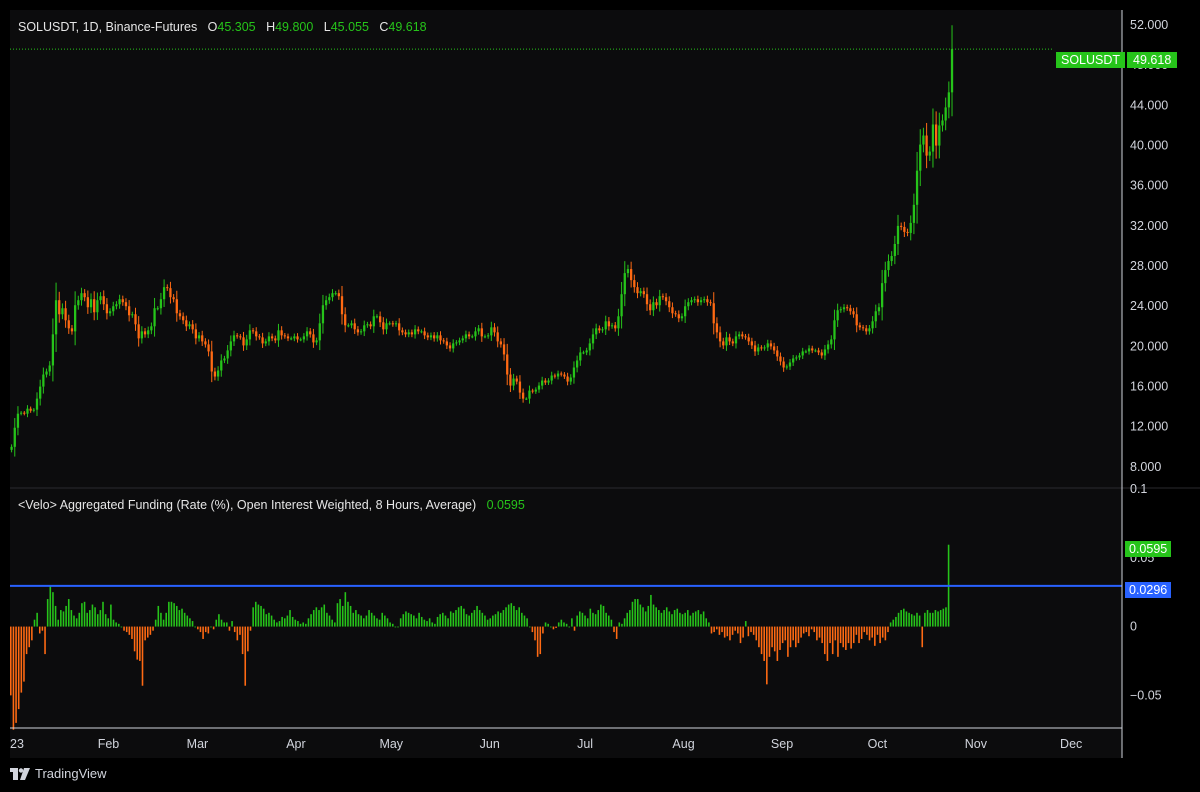 This screenshot has width=1200, height=792. Describe the element at coordinates (71, 773) in the screenshot. I see `brand-name: TradingView` at that location.